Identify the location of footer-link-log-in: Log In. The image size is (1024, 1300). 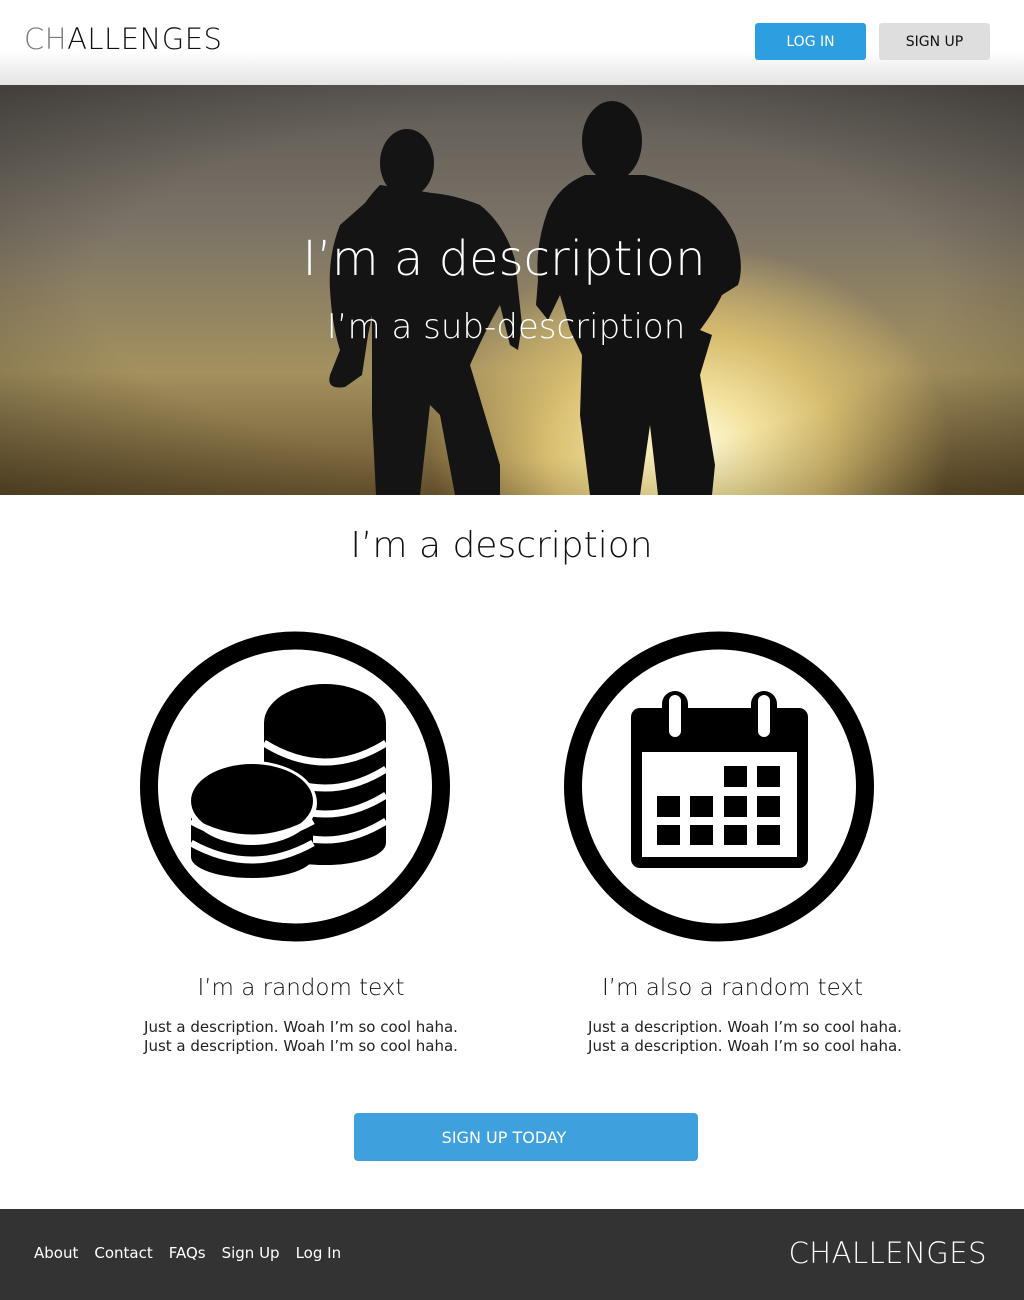
(319, 1253).